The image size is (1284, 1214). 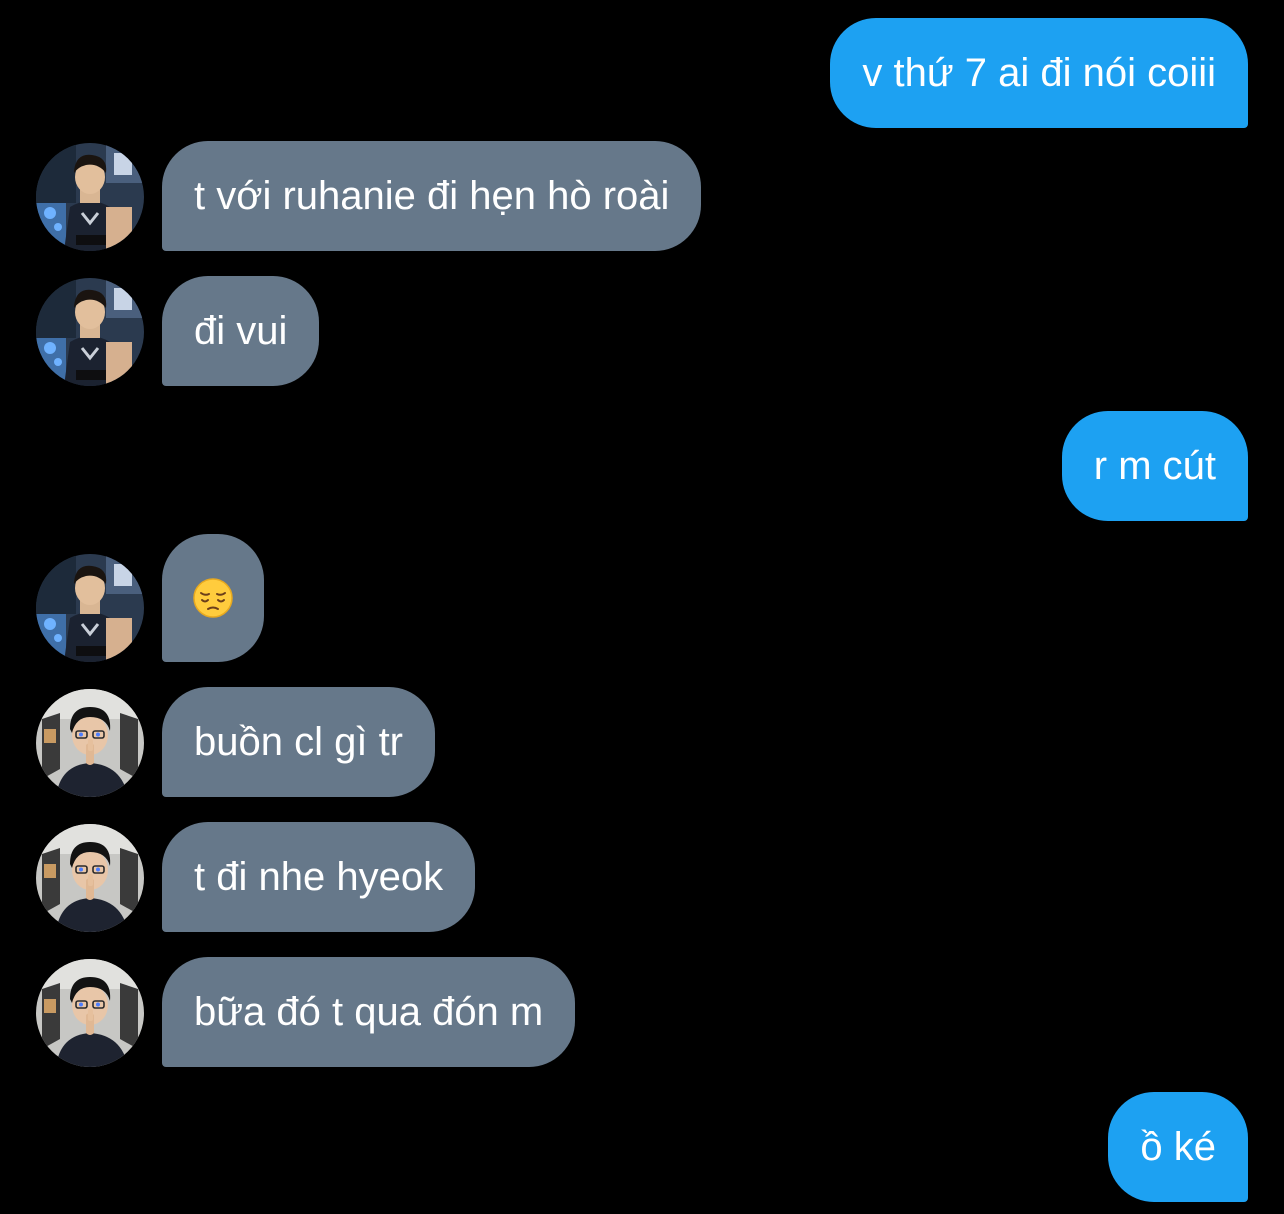 What do you see at coordinates (319, 877) in the screenshot?
I see `received-message-bubble: t đi nhe hyeok` at bounding box center [319, 877].